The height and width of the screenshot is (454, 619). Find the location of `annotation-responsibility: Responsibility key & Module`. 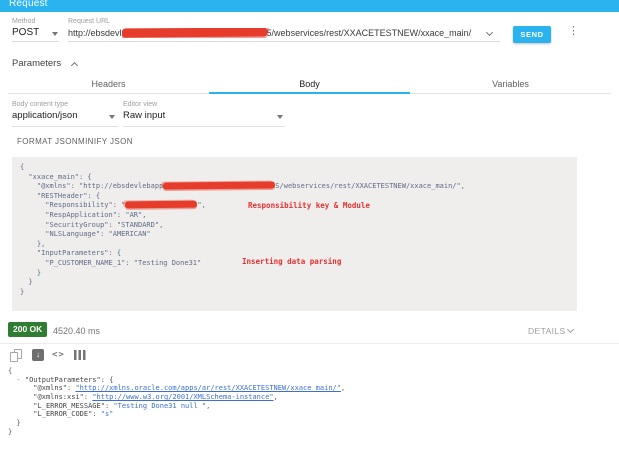

annotation-responsibility: Responsibility key & Module is located at coordinates (309, 205).